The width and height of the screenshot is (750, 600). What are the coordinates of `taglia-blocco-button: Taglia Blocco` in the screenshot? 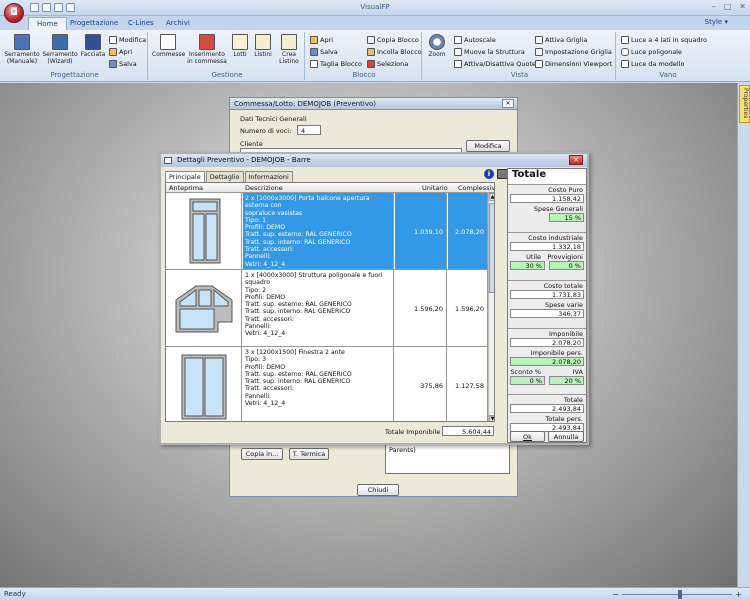 It's located at (336, 63).